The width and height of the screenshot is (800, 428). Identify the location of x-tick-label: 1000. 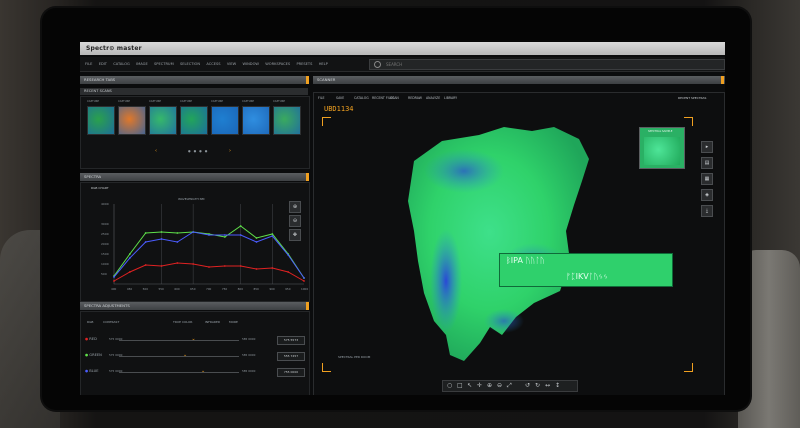
(304, 289).